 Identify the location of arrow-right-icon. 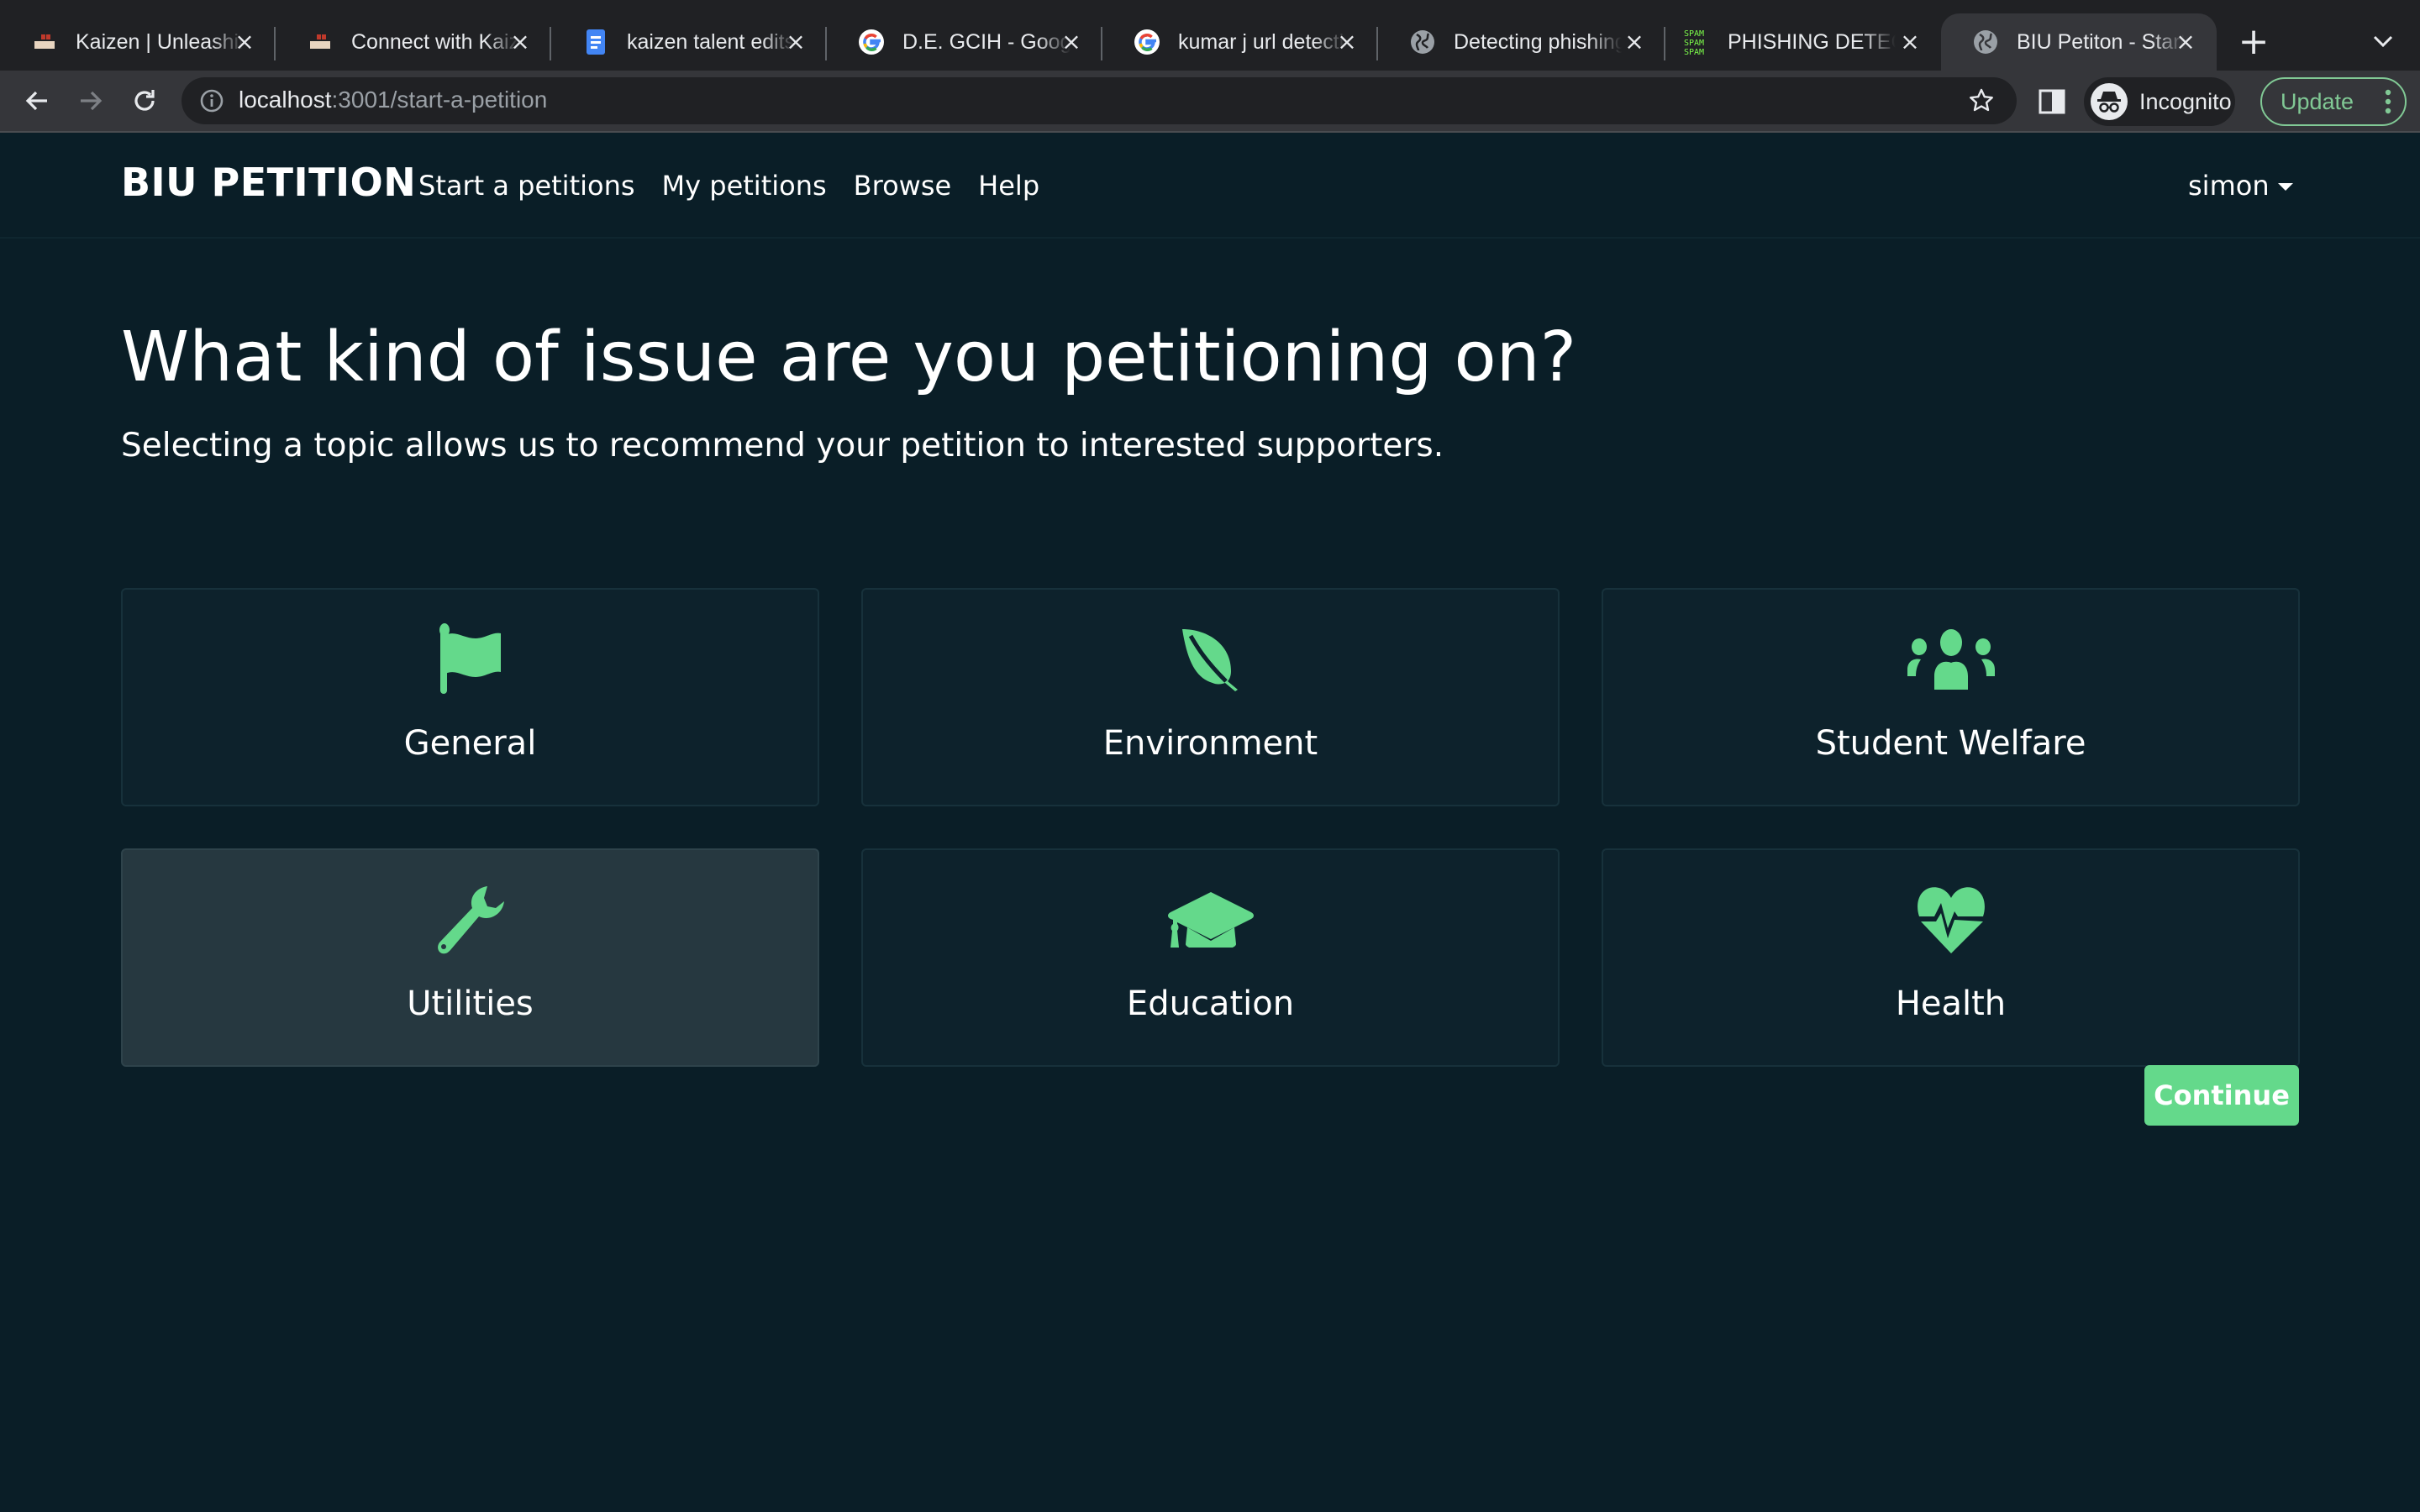
(92, 101).